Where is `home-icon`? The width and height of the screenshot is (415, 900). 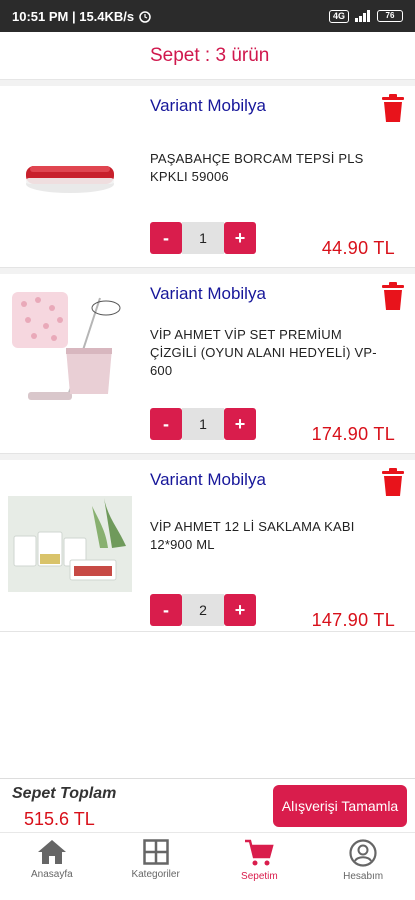
home-icon is located at coordinates (51, 852).